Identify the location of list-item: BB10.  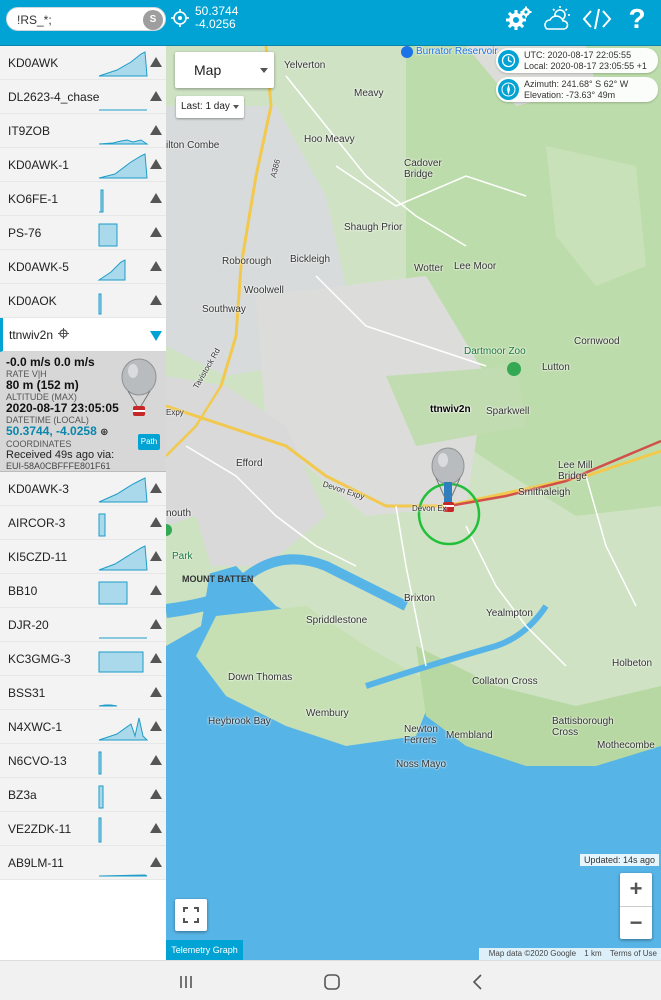
(83, 591).